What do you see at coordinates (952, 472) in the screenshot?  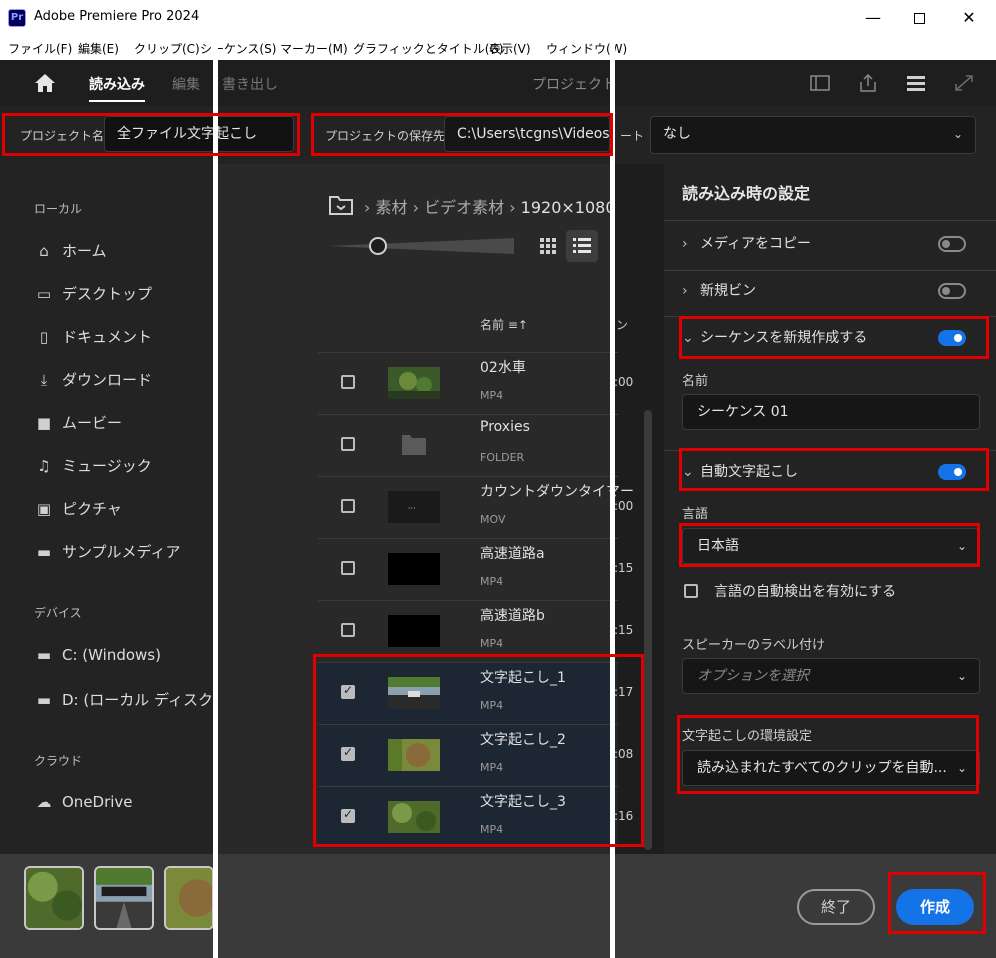 I see `auto-transcribe-toggle` at bounding box center [952, 472].